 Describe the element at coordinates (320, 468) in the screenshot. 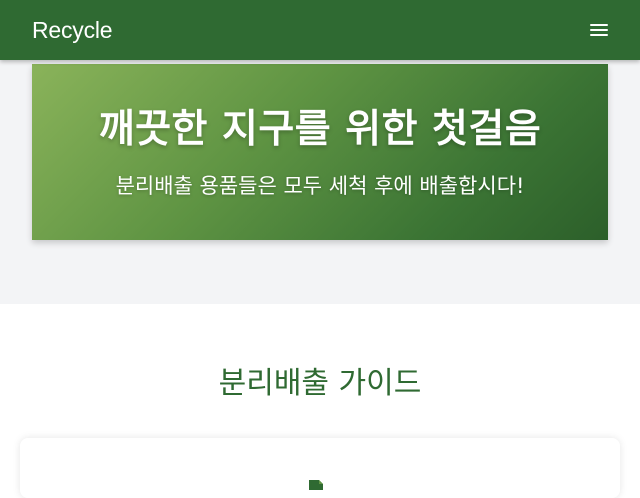

I see `guide-card` at that location.